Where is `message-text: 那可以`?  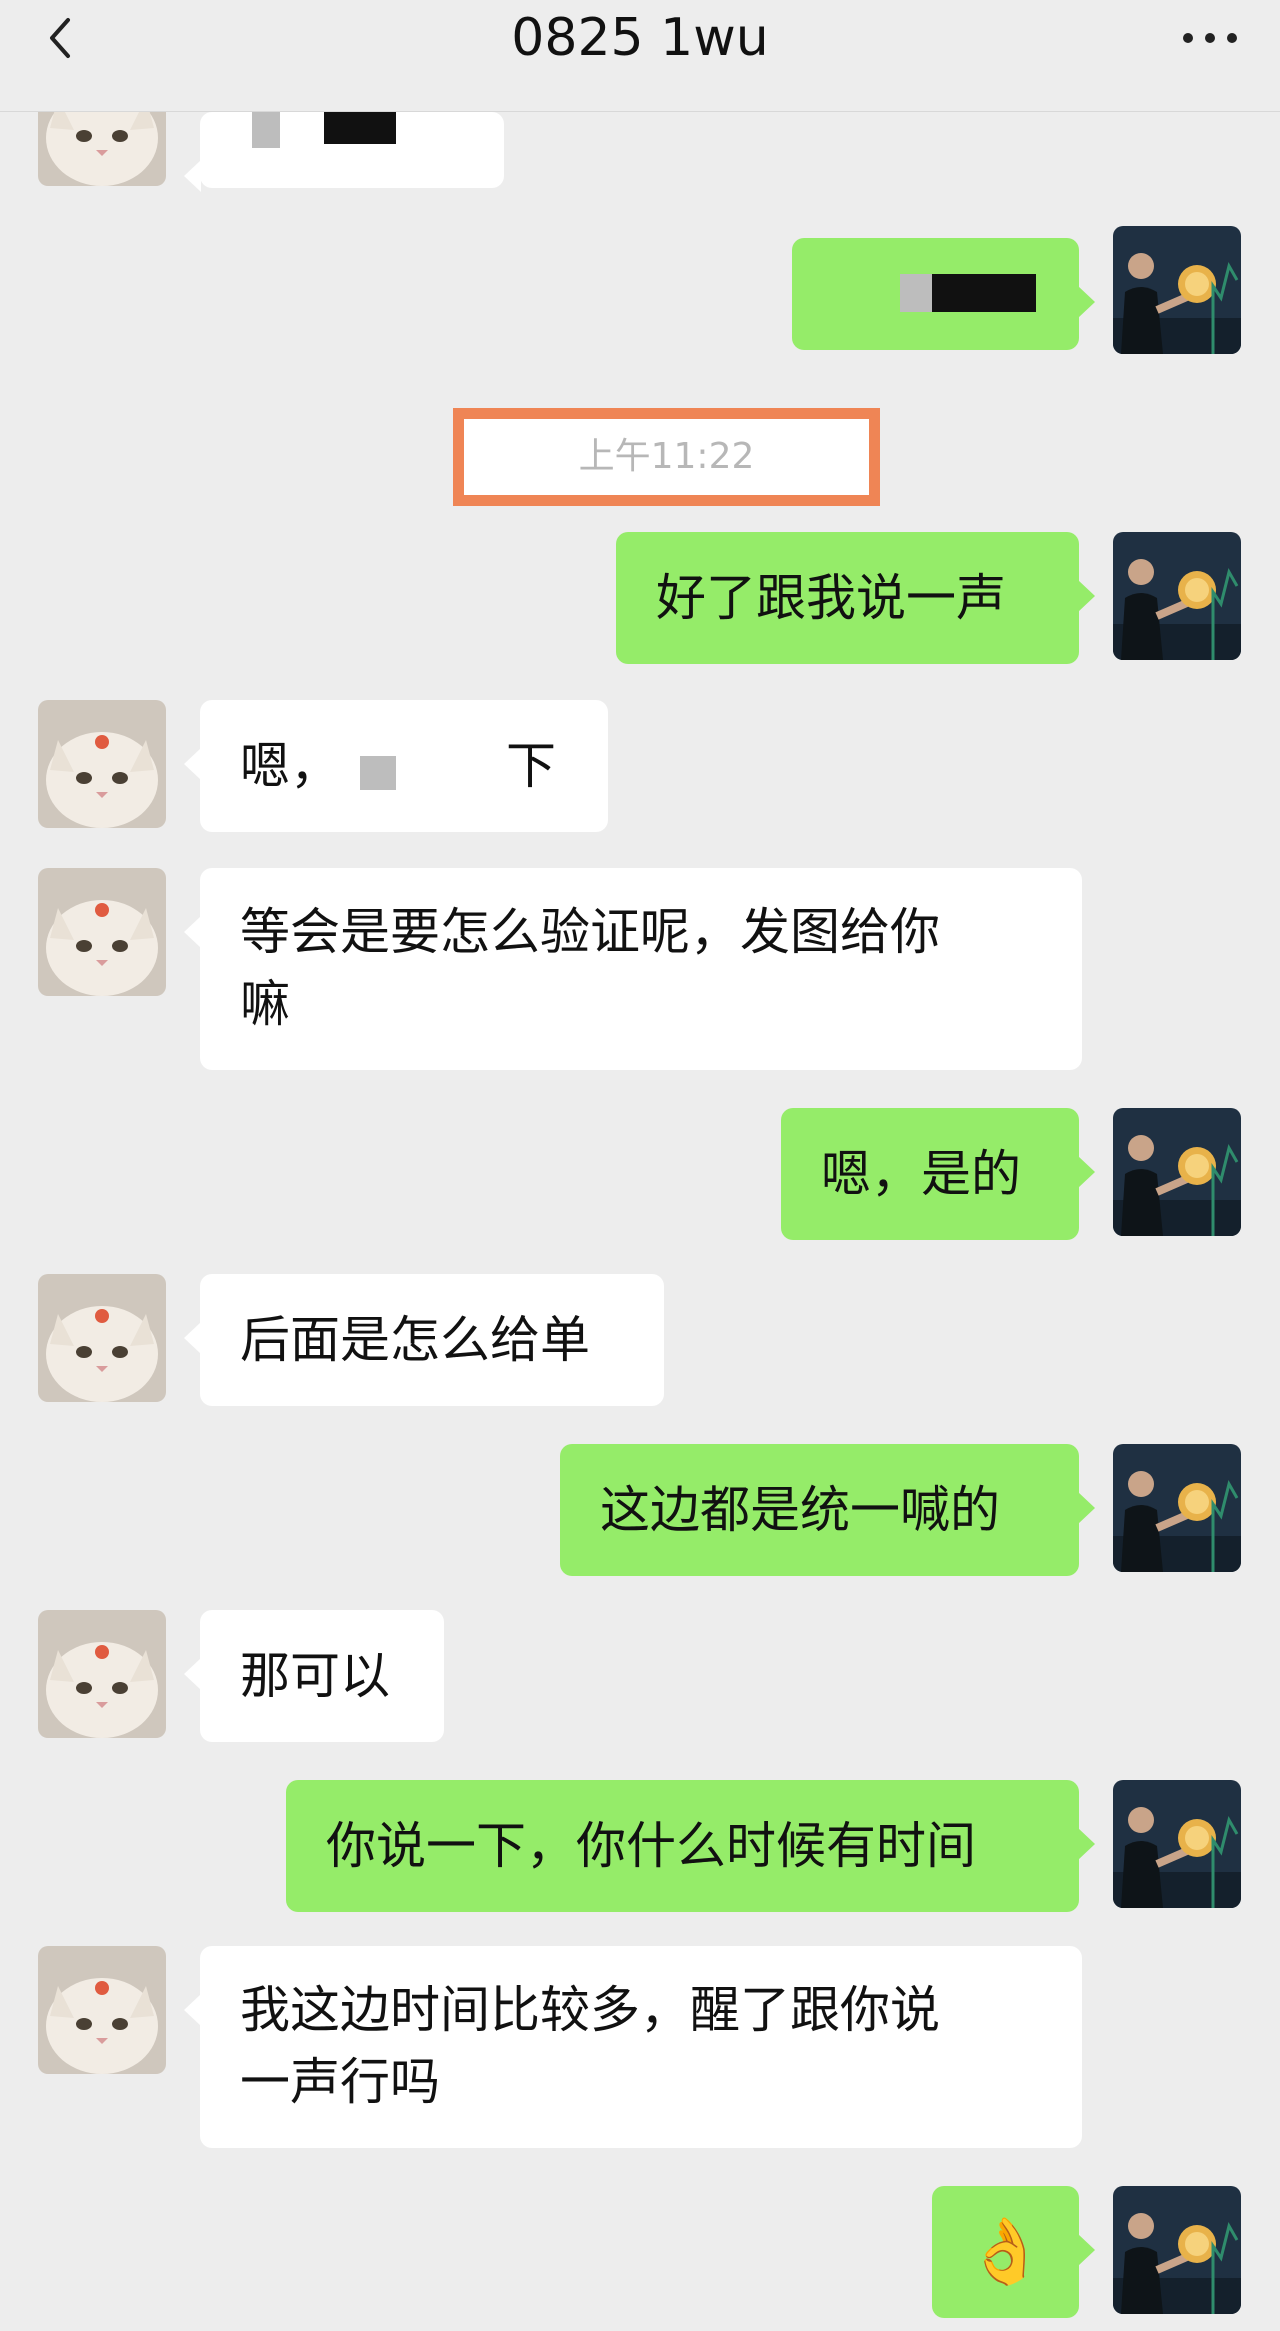 message-text: 那可以 is located at coordinates (315, 1676).